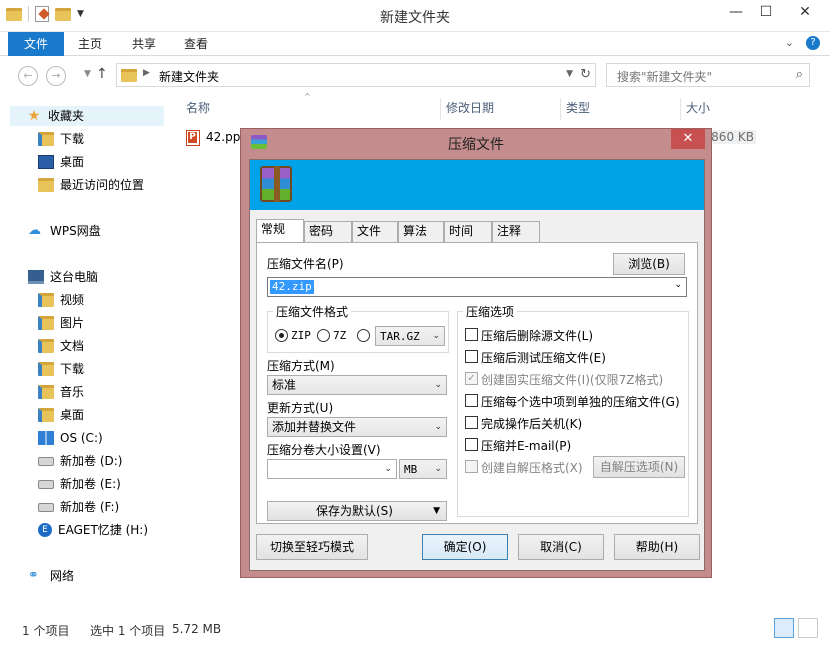 This screenshot has width=830, height=648. I want to click on tab-home: 主页, so click(90, 44).